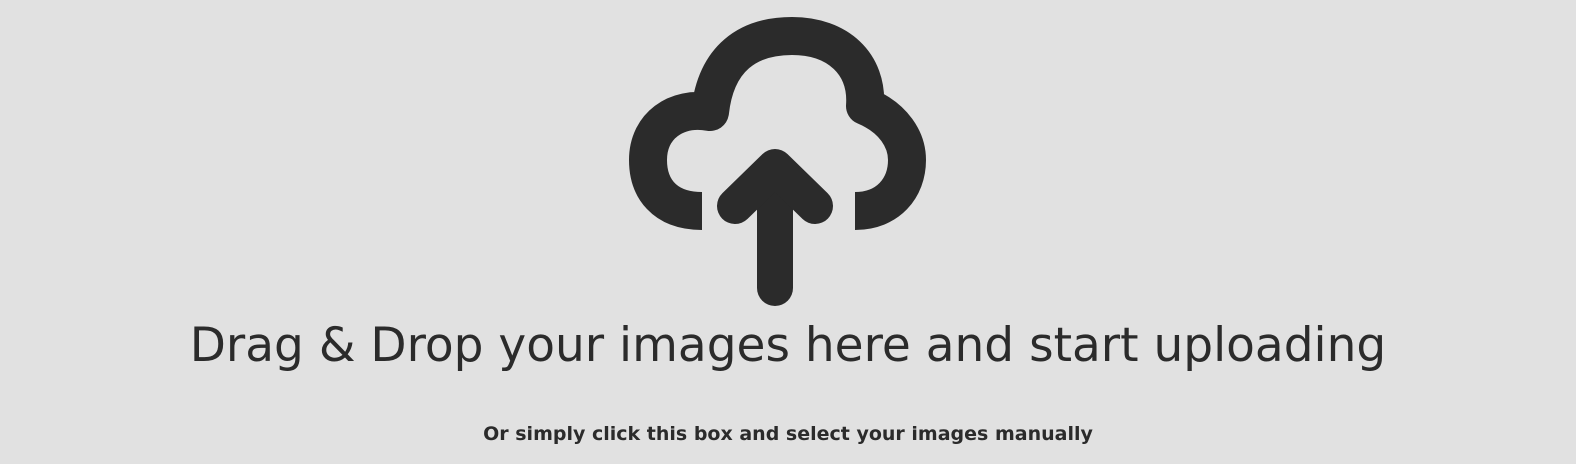  What do you see at coordinates (775, 158) in the screenshot?
I see `cloud-upload-icon` at bounding box center [775, 158].